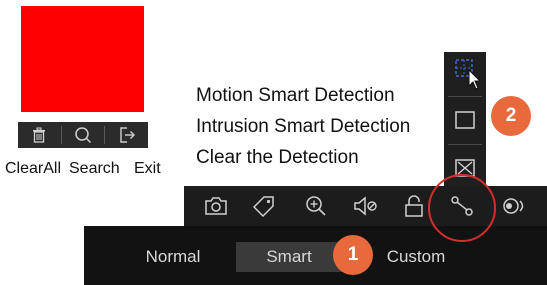  What do you see at coordinates (462, 208) in the screenshot?
I see `highlight-circle` at bounding box center [462, 208].